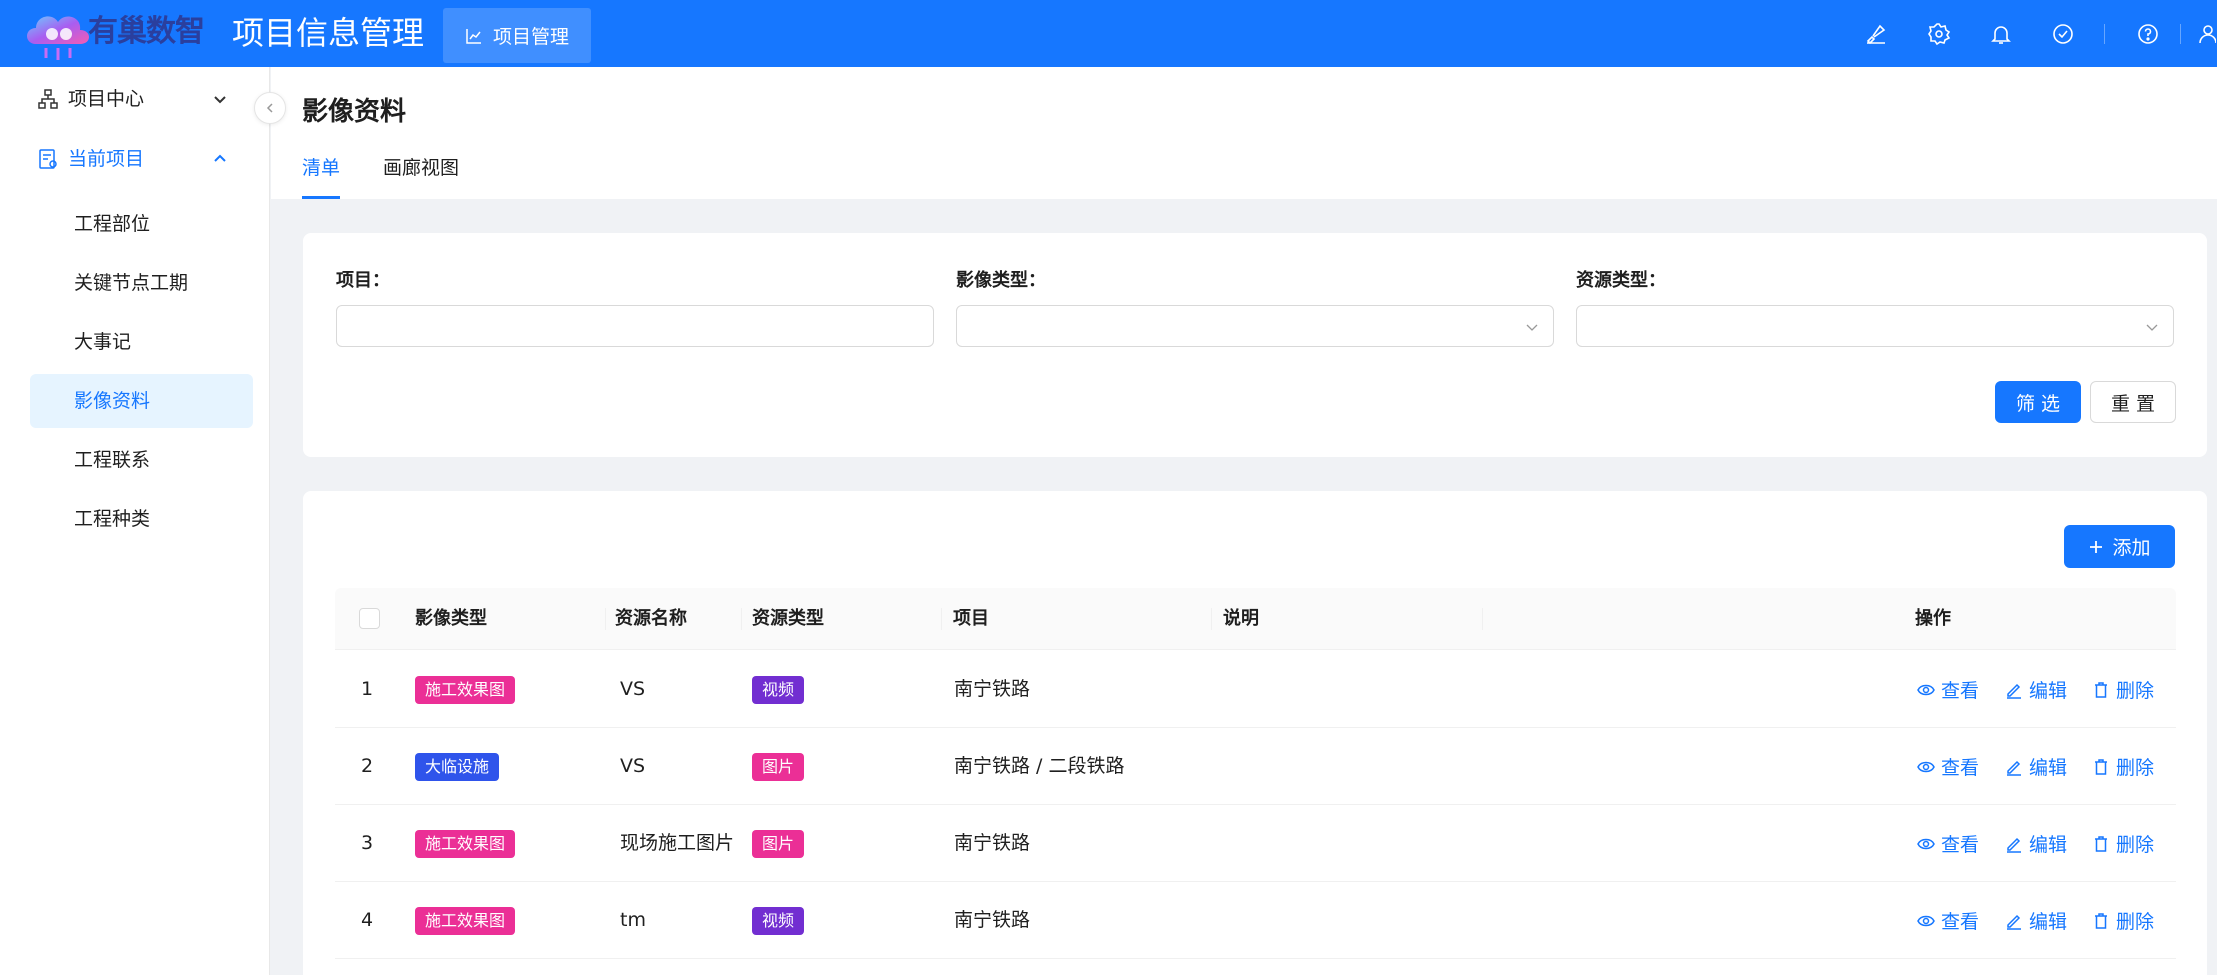 This screenshot has width=2217, height=975. I want to click on plus-icon, so click(2096, 546).